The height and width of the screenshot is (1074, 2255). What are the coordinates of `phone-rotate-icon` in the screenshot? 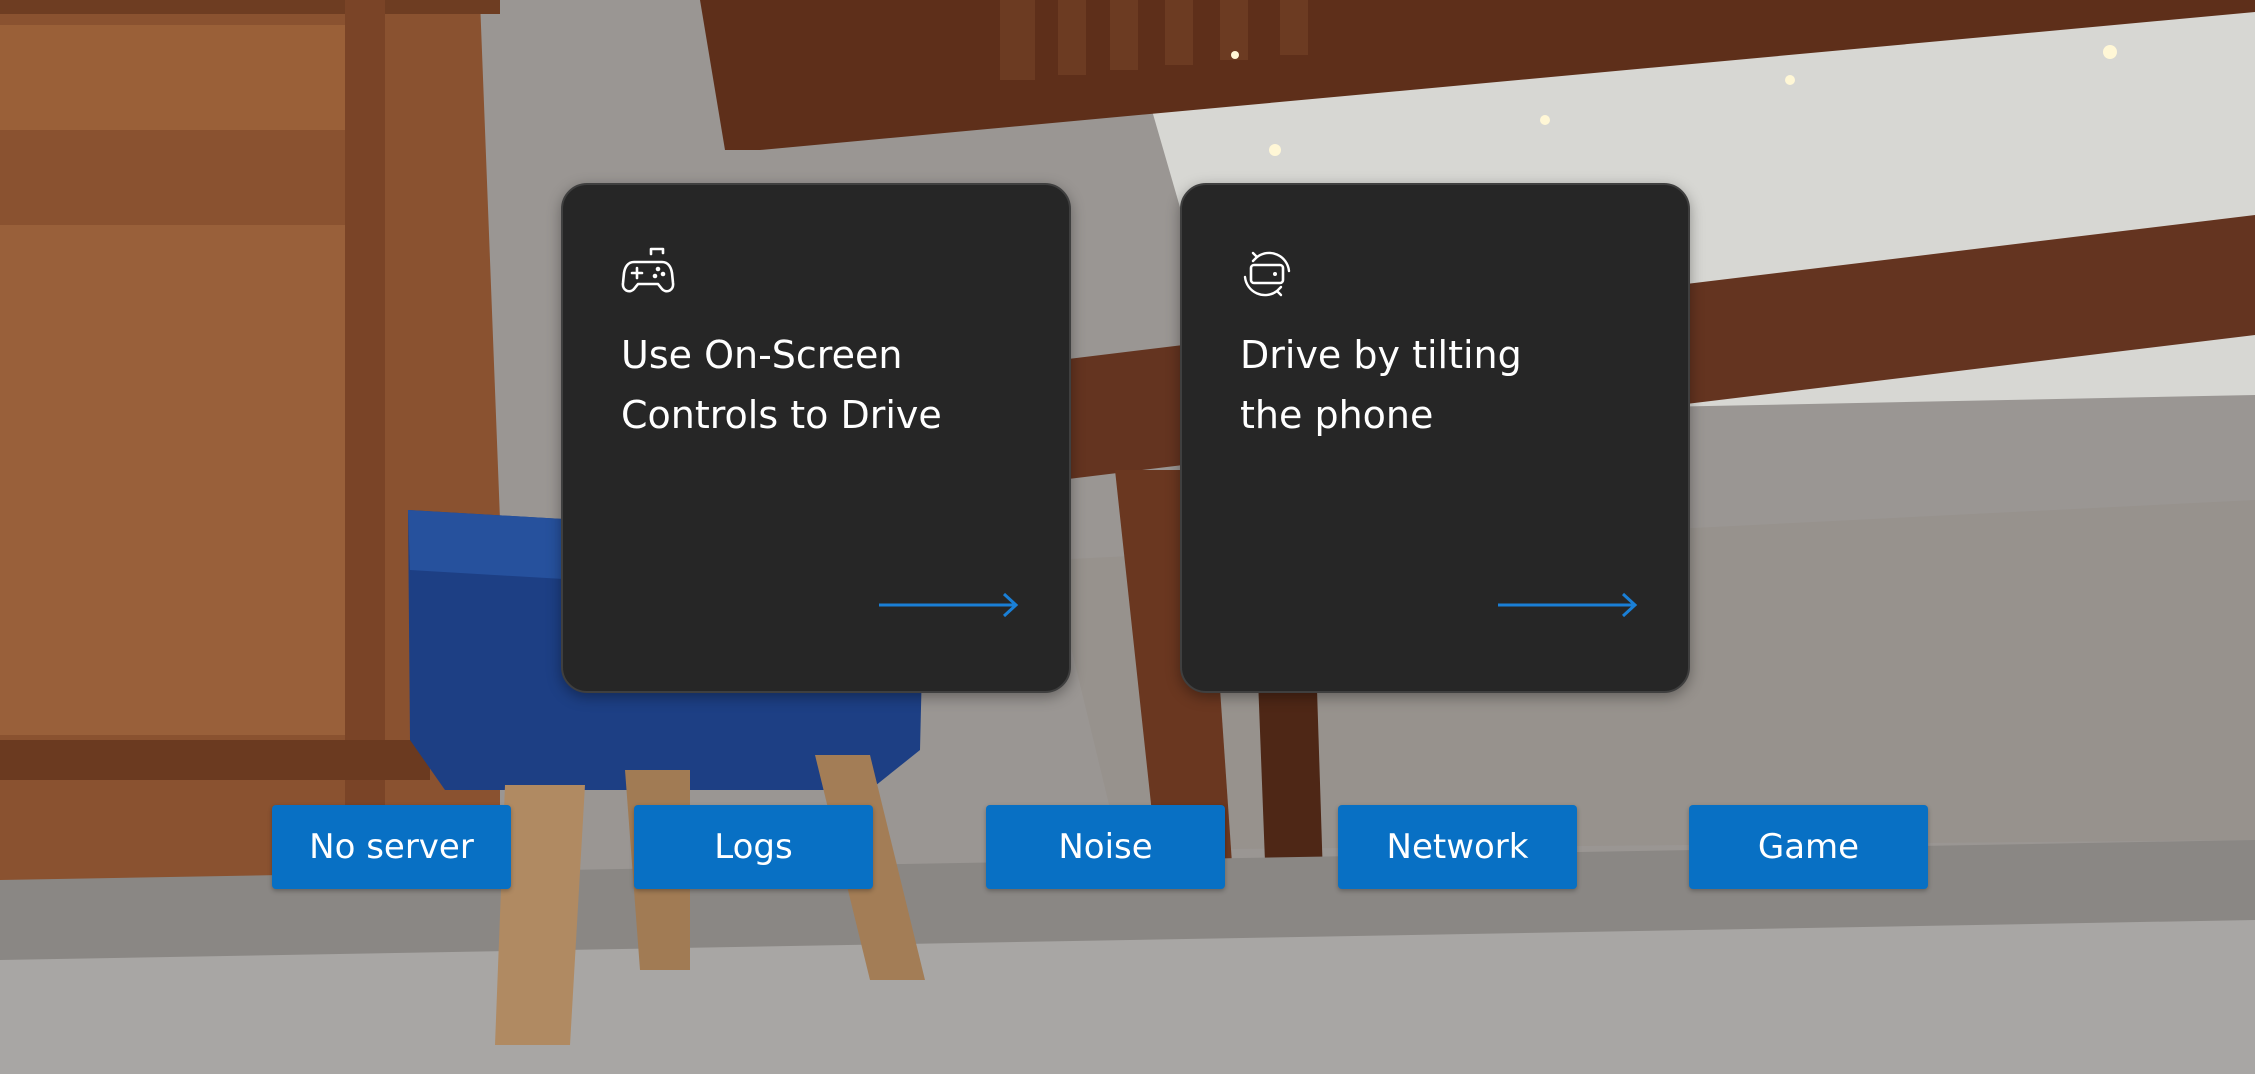 It's located at (1267, 274).